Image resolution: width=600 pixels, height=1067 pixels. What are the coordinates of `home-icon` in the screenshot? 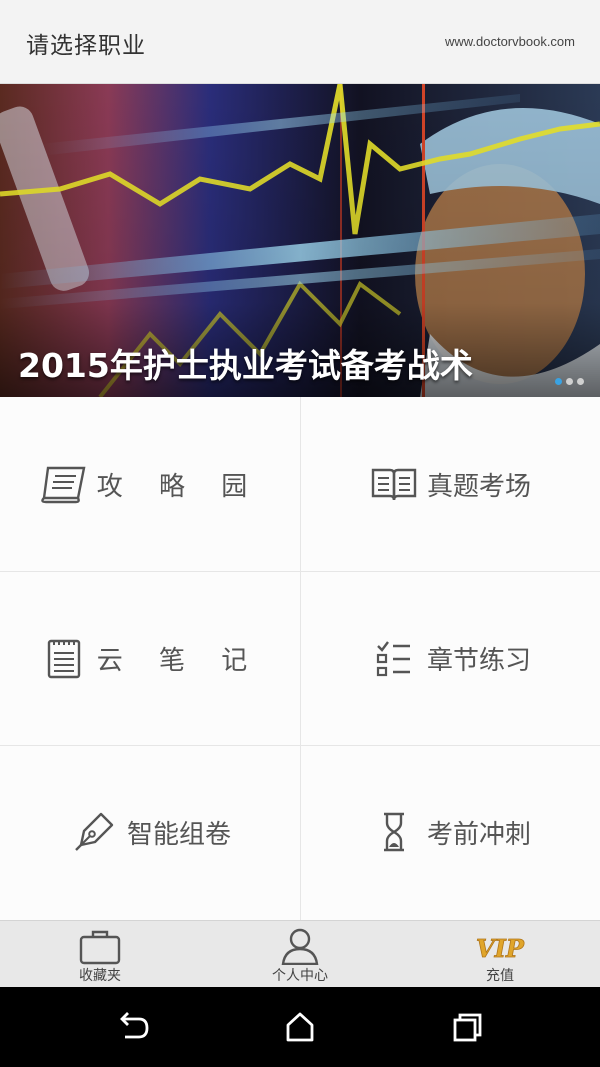 It's located at (300, 1027).